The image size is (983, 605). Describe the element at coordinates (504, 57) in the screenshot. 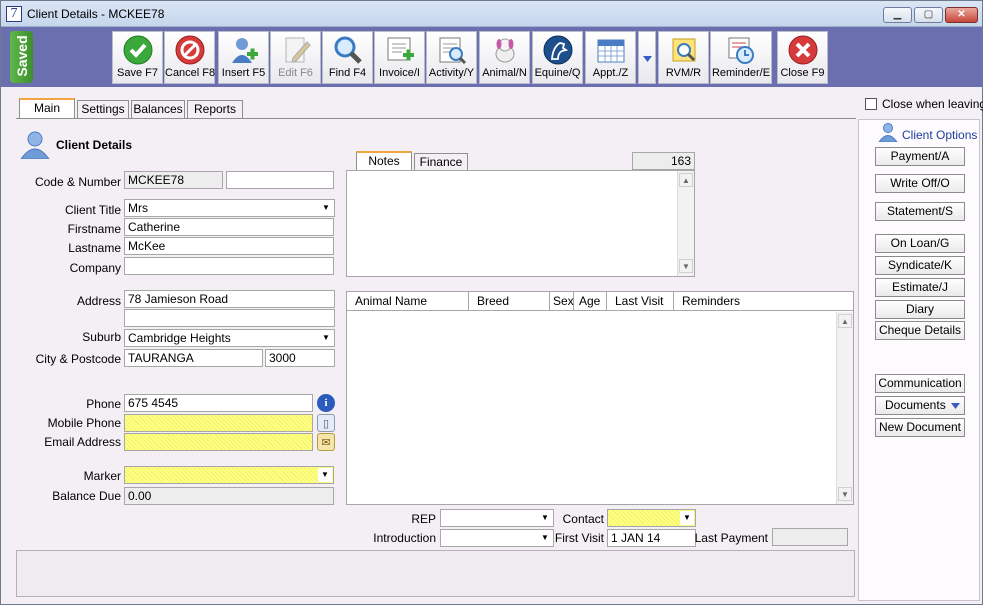

I see `animal-button: Animal/N` at that location.